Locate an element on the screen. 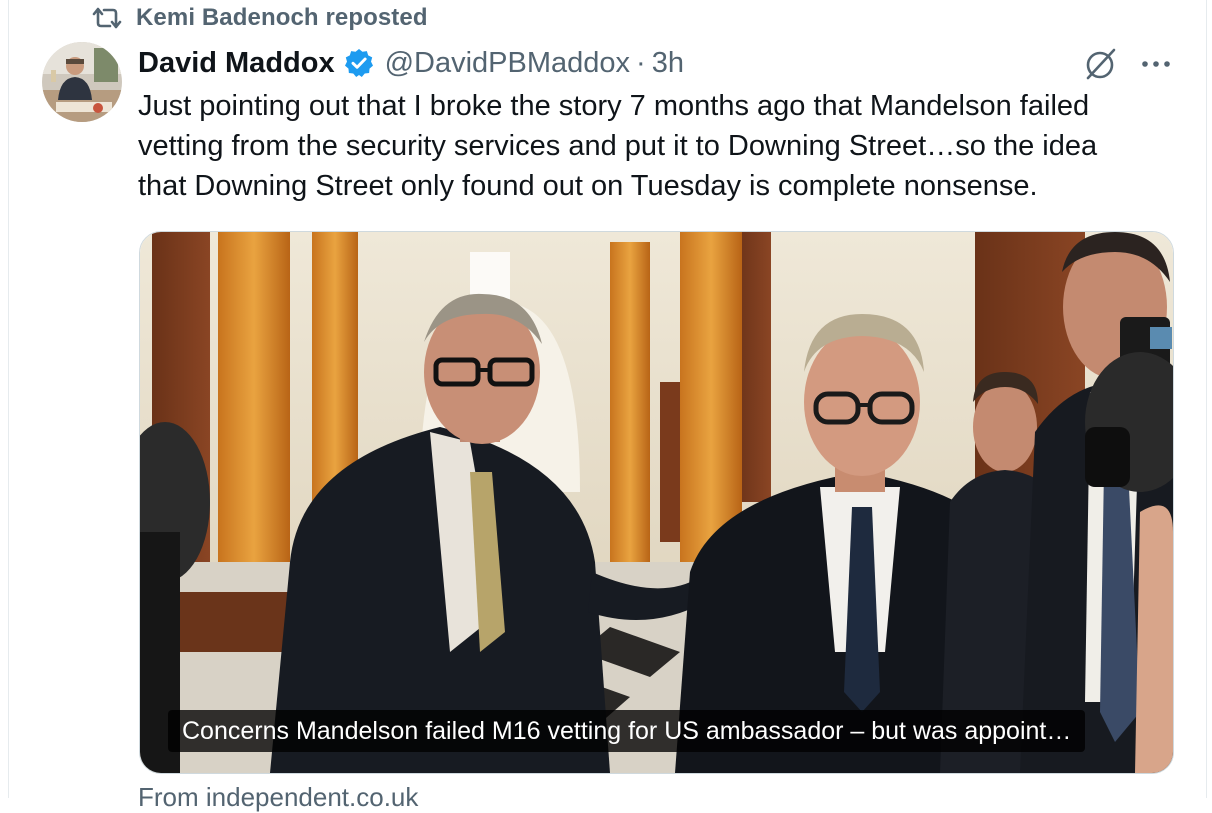 The image size is (1212, 813). author-handle: @DavidPBMaddox is located at coordinates (507, 63).